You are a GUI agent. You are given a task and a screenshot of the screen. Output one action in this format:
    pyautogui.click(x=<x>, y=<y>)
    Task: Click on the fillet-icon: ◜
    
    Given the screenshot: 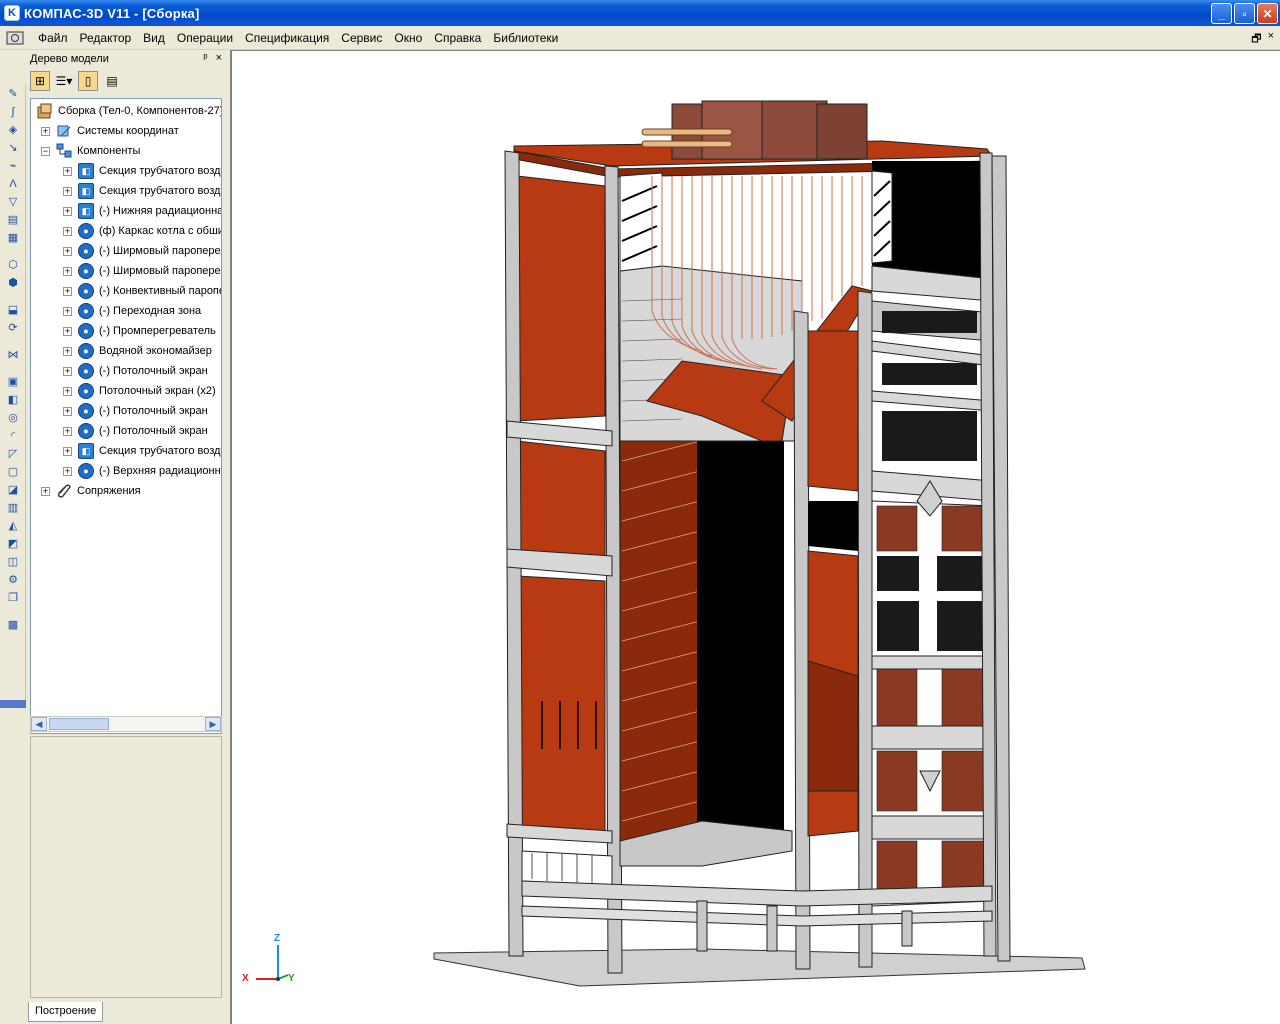 What is the action you would take?
    pyautogui.click(x=13, y=435)
    